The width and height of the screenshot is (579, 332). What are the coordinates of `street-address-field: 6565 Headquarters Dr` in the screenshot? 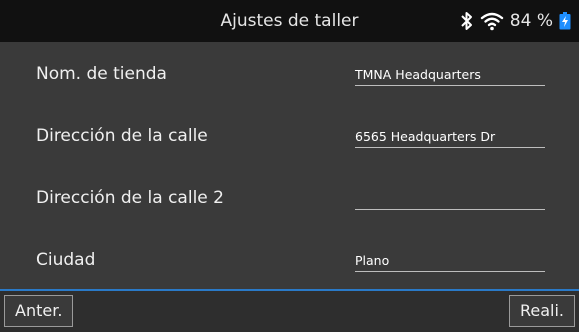 It's located at (450, 137).